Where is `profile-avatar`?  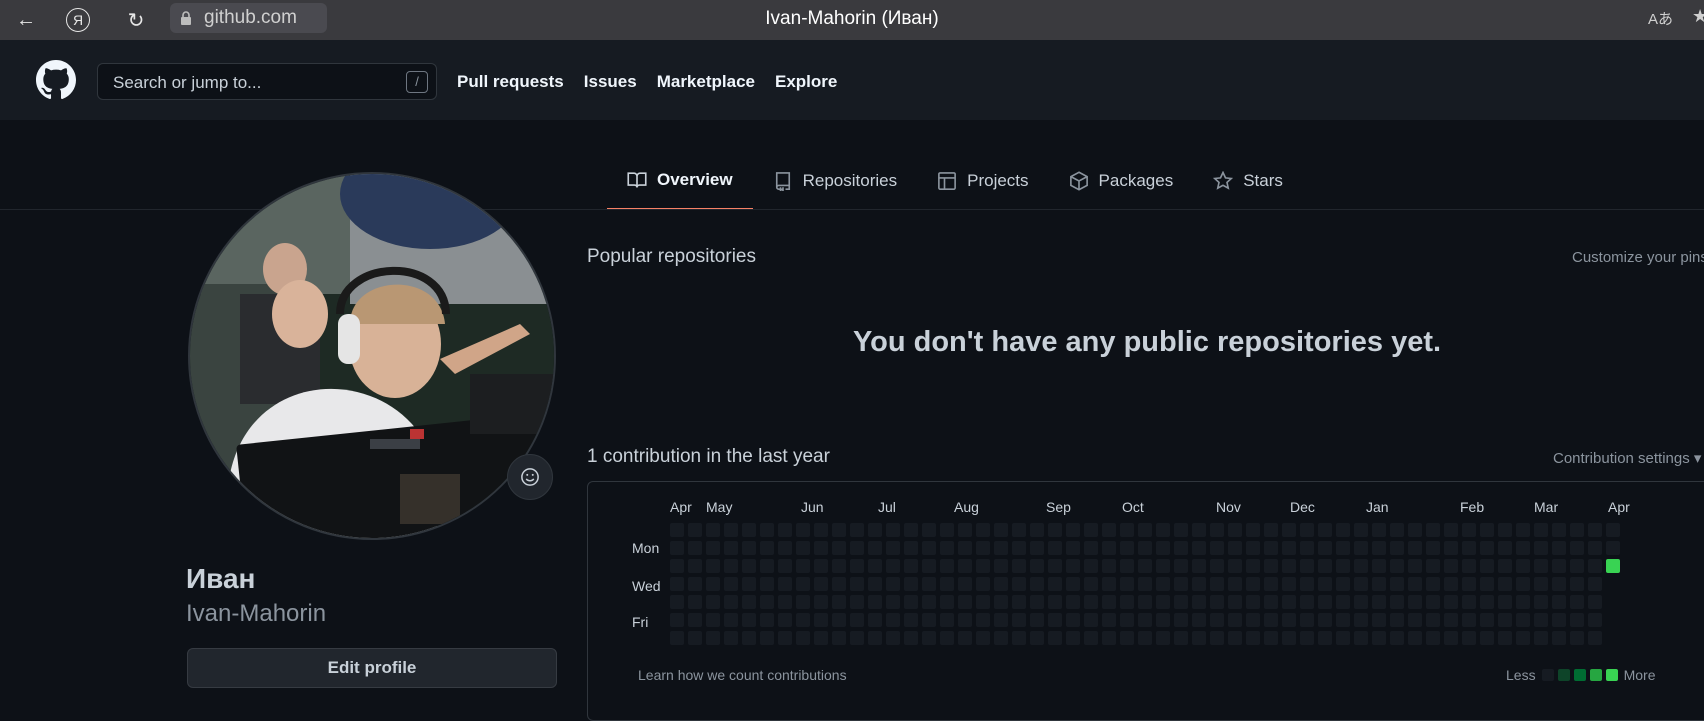 profile-avatar is located at coordinates (372, 356).